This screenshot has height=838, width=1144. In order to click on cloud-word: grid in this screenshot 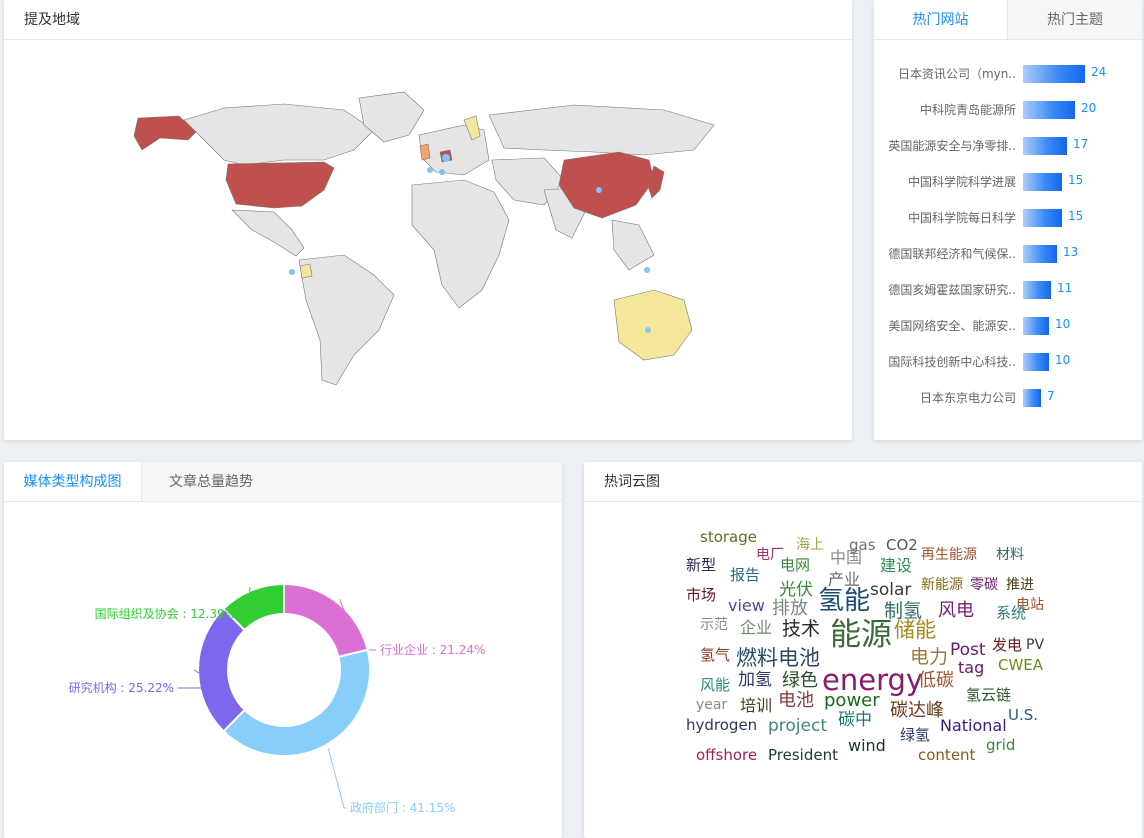, I will do `click(1000, 745)`.